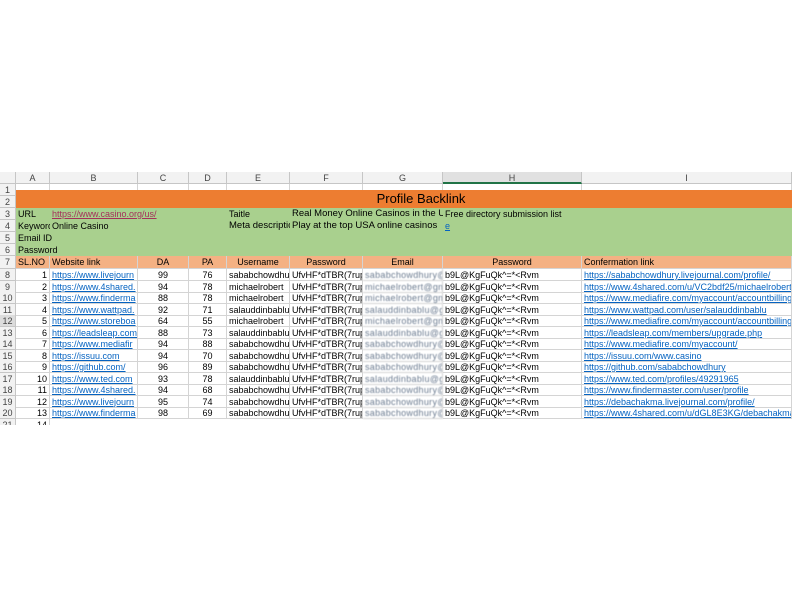 Image resolution: width=792 pixels, height=612 pixels. Describe the element at coordinates (138, 226) in the screenshot. I see `keyword-value: Online Casino` at that location.